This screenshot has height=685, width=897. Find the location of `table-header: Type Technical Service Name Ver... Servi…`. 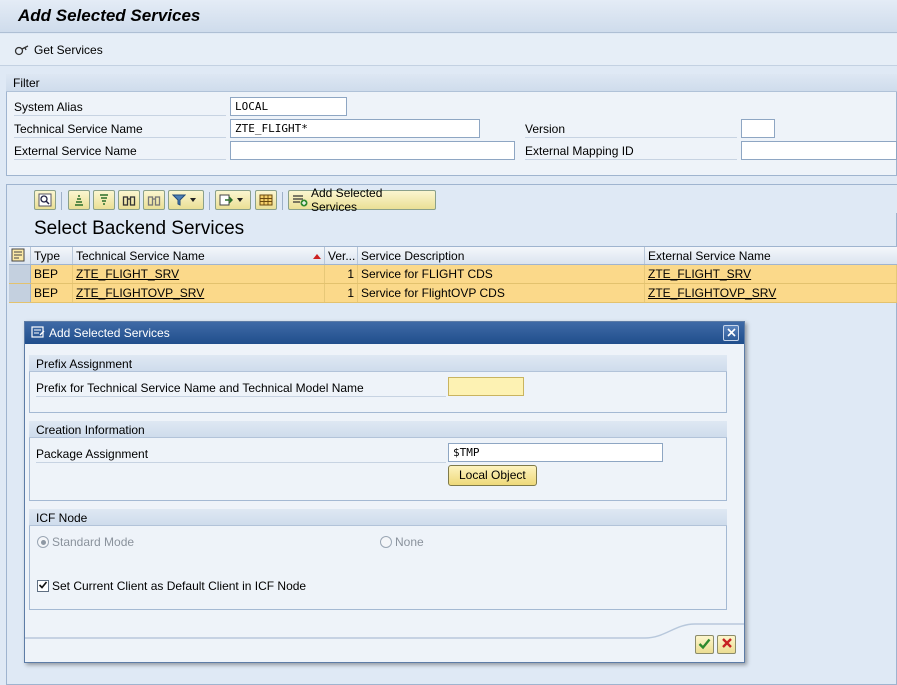

table-header: Type Technical Service Name Ver... Servi… is located at coordinates (453, 255).